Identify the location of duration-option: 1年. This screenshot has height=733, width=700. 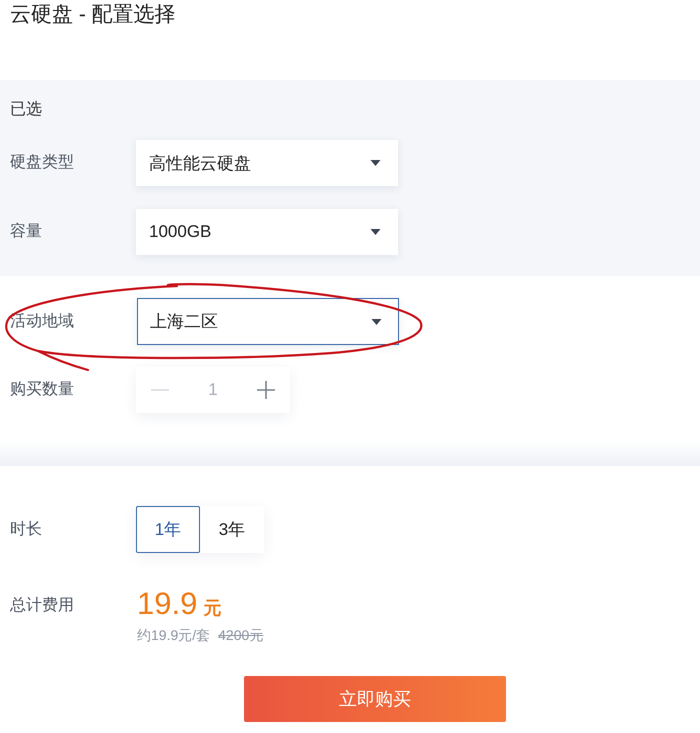
(168, 529).